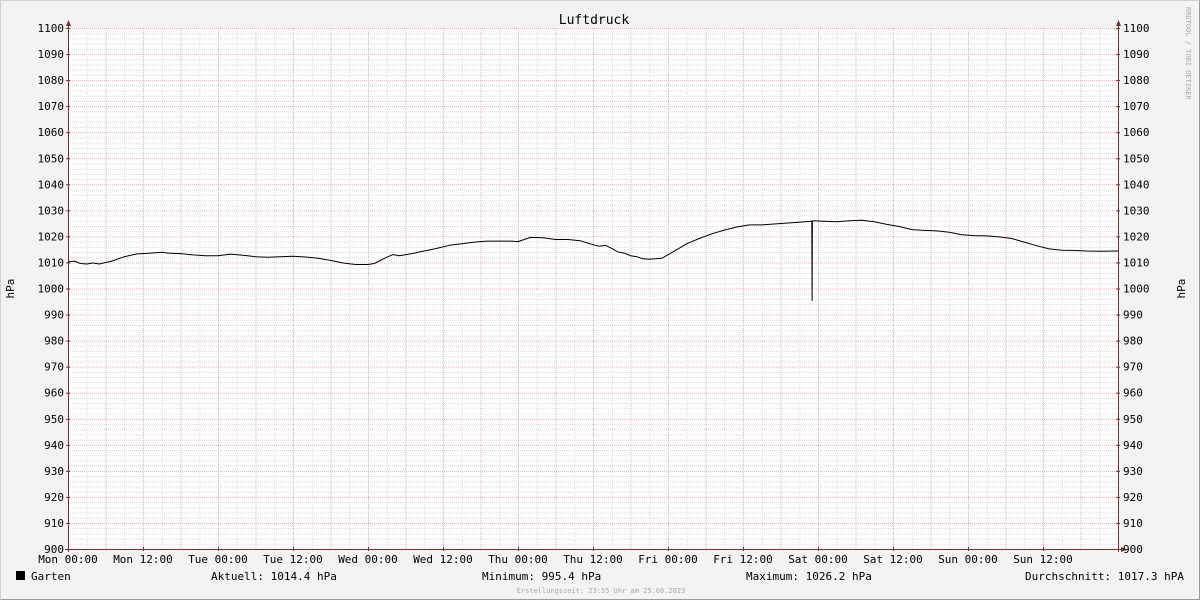 The height and width of the screenshot is (600, 1200). Describe the element at coordinates (68, 559) in the screenshot. I see `x-tick-label: Mon 00:00` at that location.